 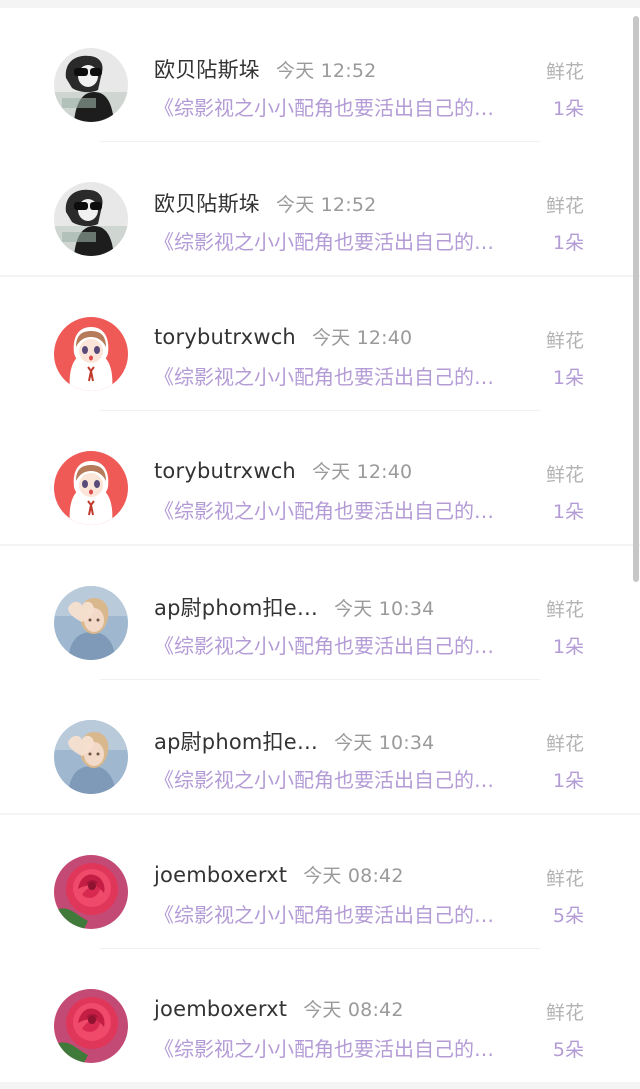 What do you see at coordinates (320, 4) in the screenshot?
I see `top-strip` at bounding box center [320, 4].